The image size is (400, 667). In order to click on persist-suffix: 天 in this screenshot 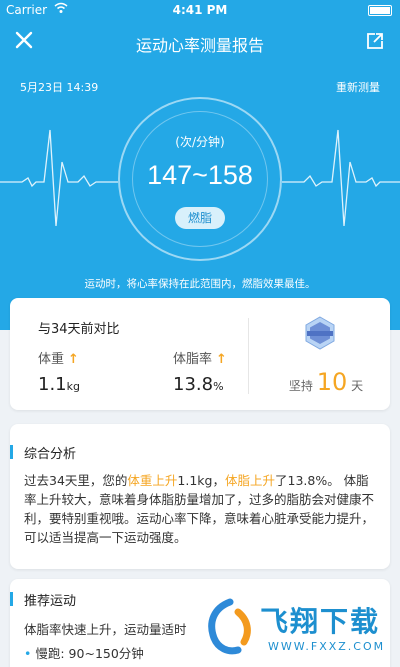, I will do `click(357, 386)`.